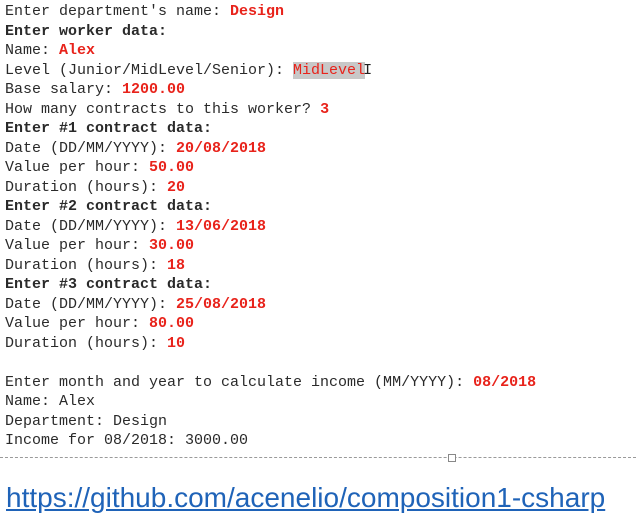 The width and height of the screenshot is (636, 525). I want to click on prompt-text: Enter worker data:, so click(86, 31).